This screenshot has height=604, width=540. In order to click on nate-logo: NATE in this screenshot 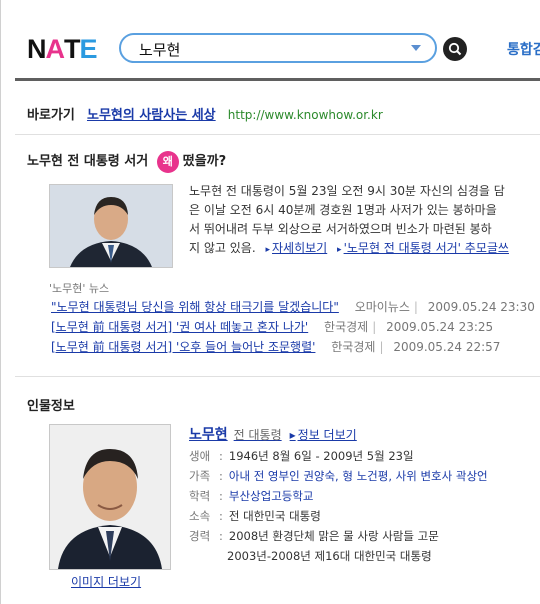, I will do `click(62, 49)`.